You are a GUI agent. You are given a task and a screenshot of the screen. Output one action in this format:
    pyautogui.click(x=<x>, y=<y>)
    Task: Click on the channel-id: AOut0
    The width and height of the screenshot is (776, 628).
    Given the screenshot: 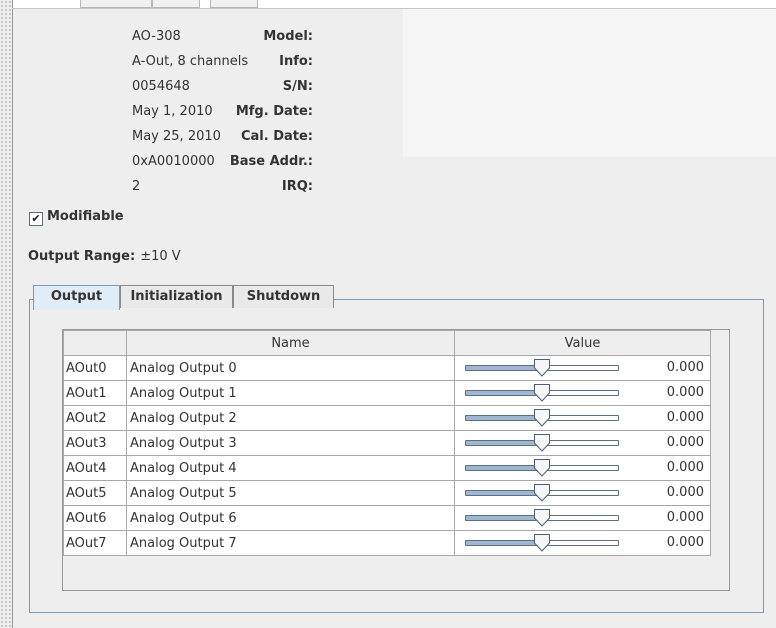 What is the action you would take?
    pyautogui.click(x=95, y=368)
    